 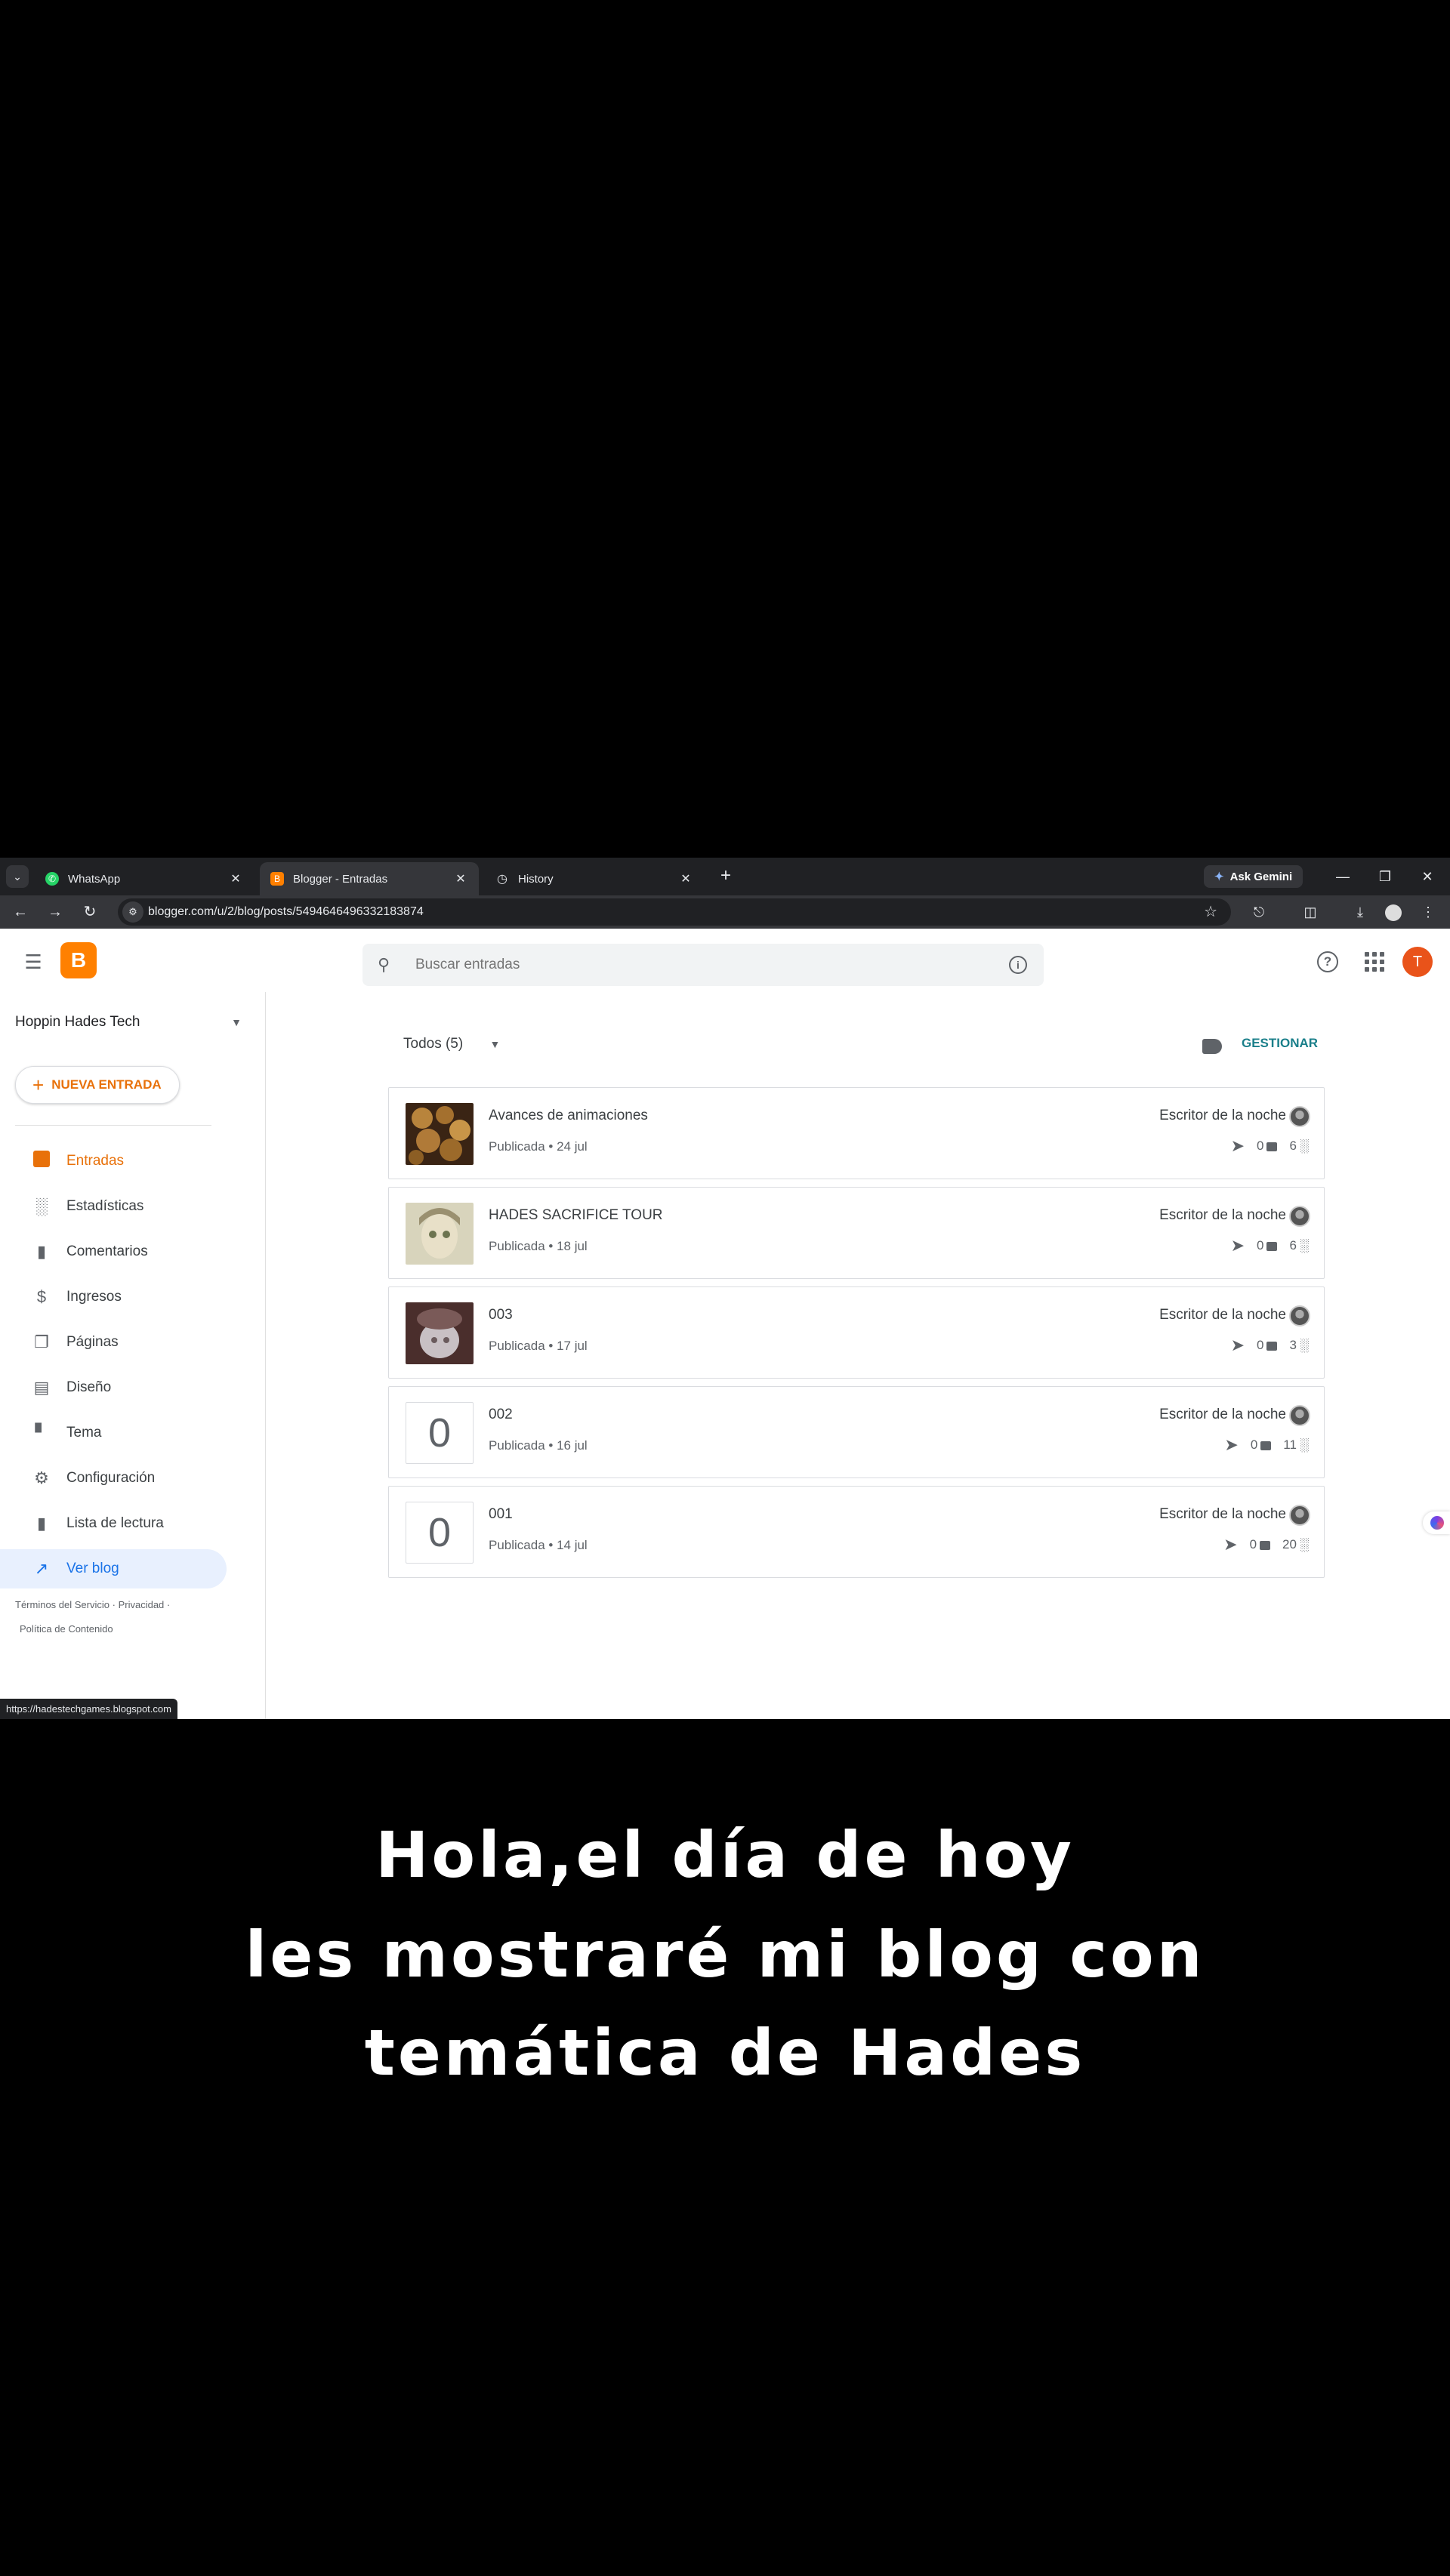 I want to click on comment-icon: ▮, so click(x=41, y=1251).